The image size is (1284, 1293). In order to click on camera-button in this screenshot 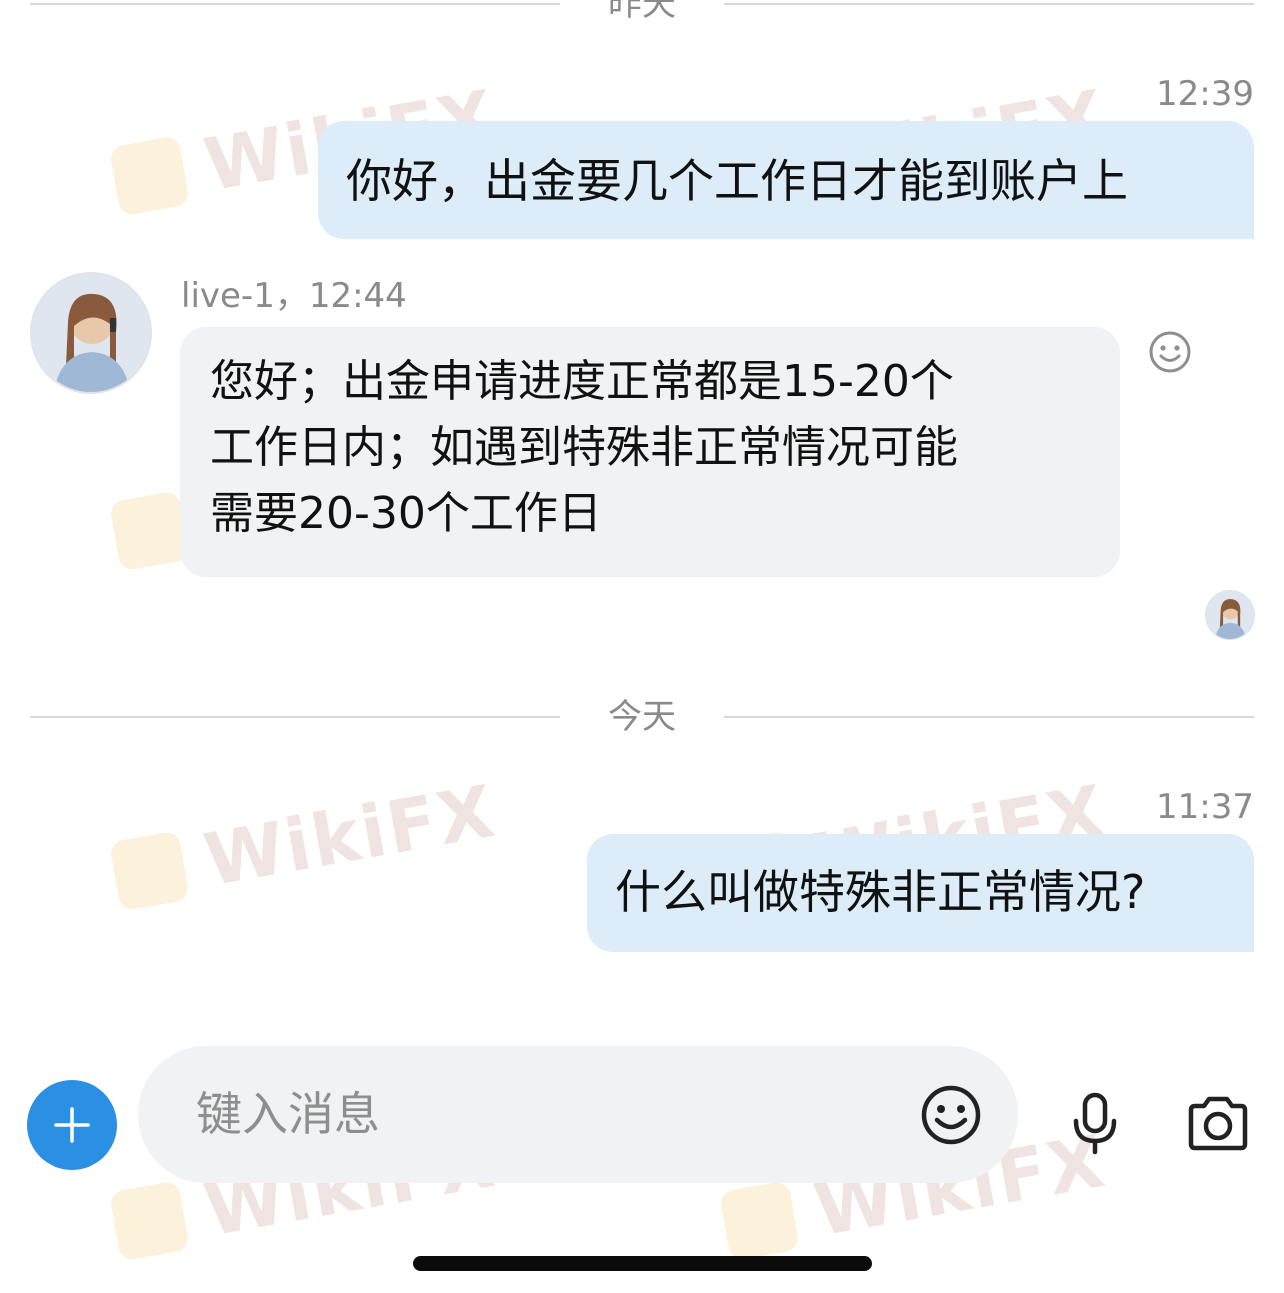, I will do `click(1218, 1123)`.